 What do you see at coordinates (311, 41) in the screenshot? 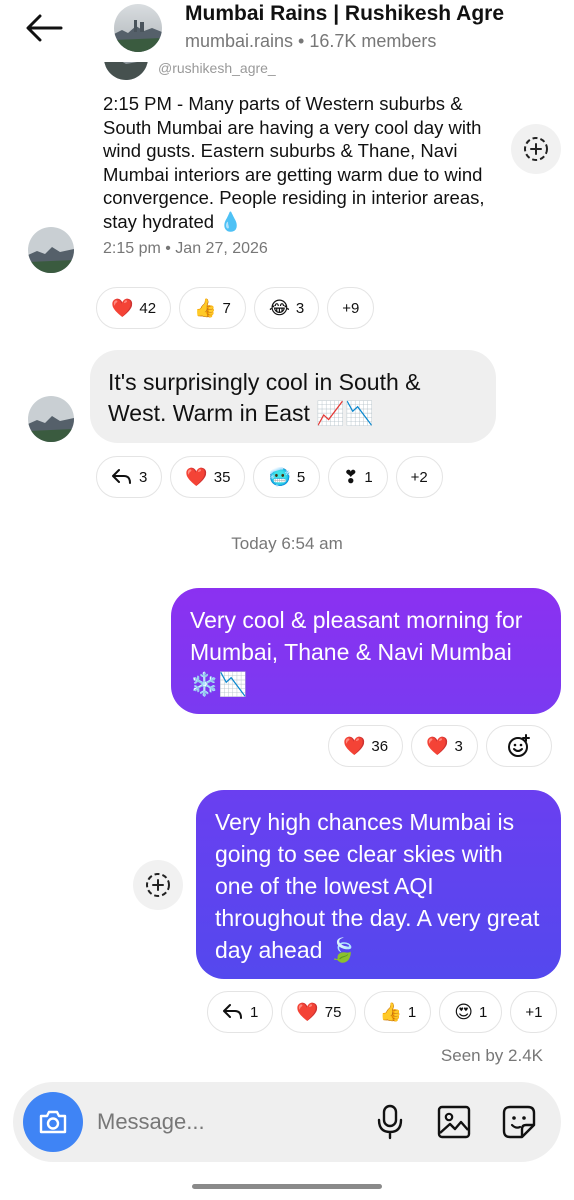
I see `group-subtitle: mumbai.rains • 16.7K members` at bounding box center [311, 41].